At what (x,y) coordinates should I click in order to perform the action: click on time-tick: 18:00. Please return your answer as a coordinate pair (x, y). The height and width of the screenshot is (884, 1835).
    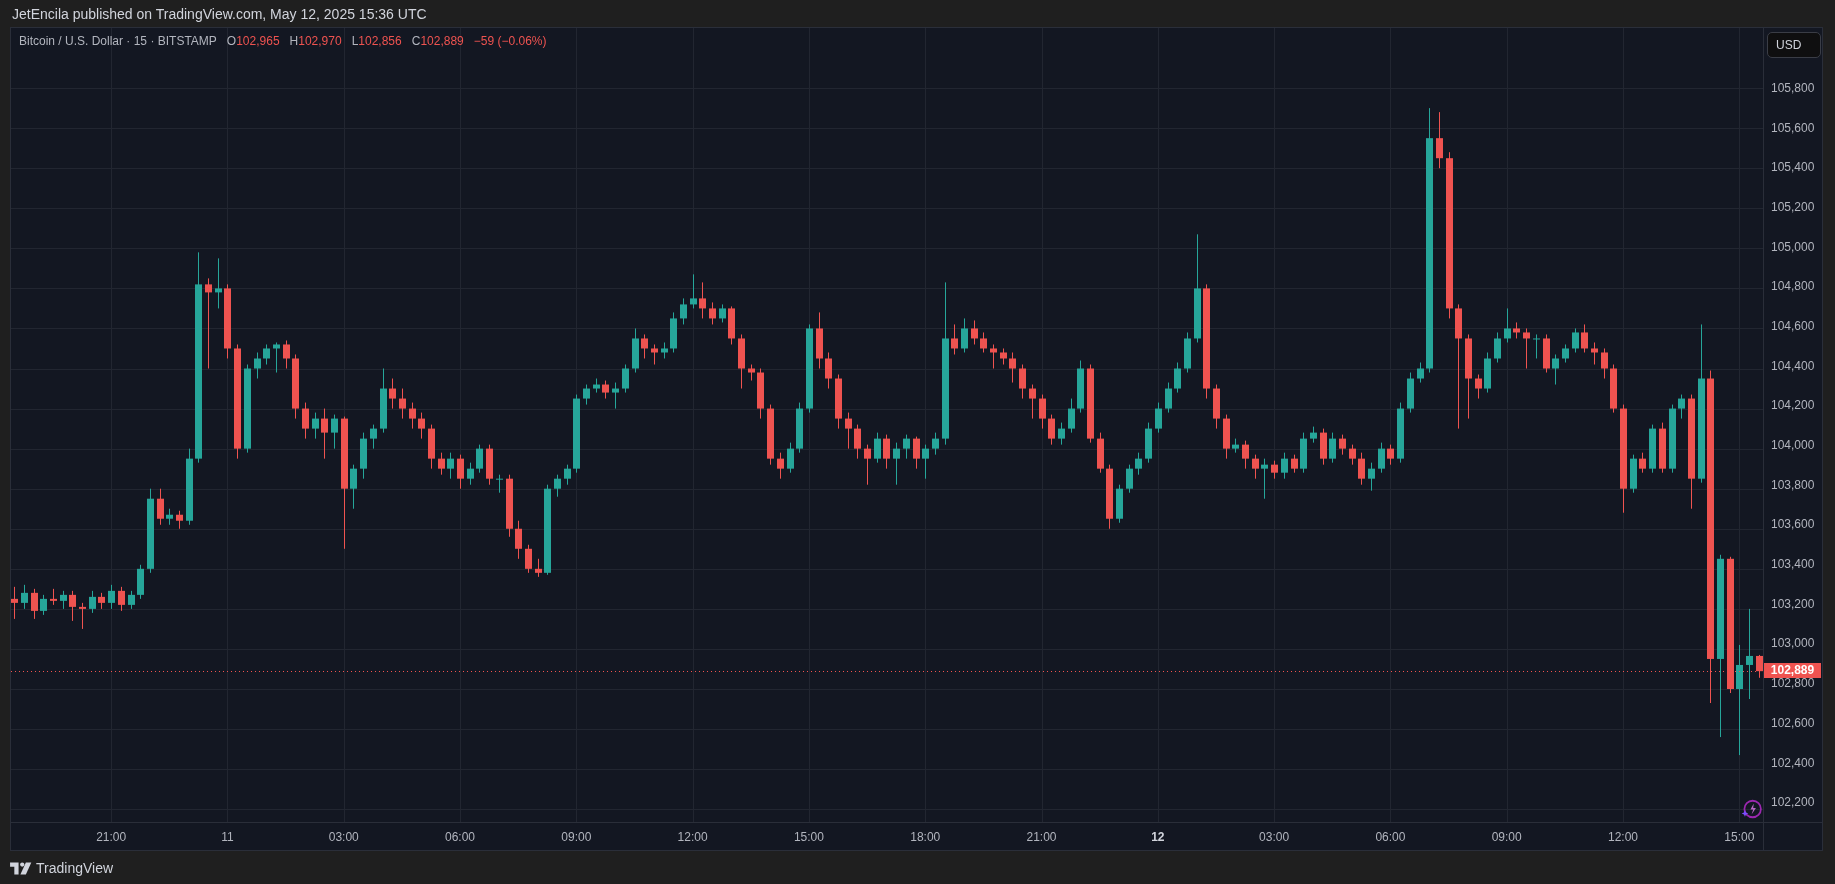
    Looking at the image, I should click on (925, 836).